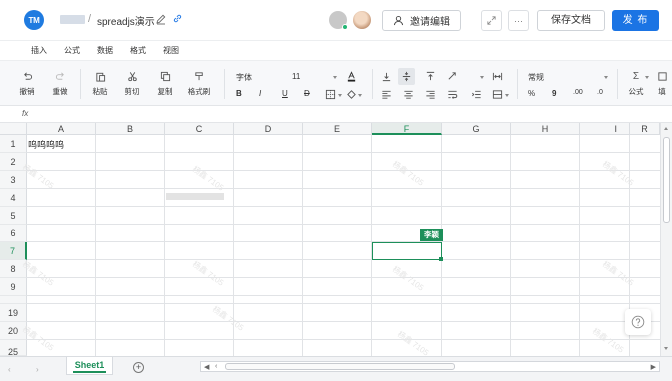  What do you see at coordinates (13, 198) in the screenshot?
I see `row-header-4: 4` at bounding box center [13, 198].